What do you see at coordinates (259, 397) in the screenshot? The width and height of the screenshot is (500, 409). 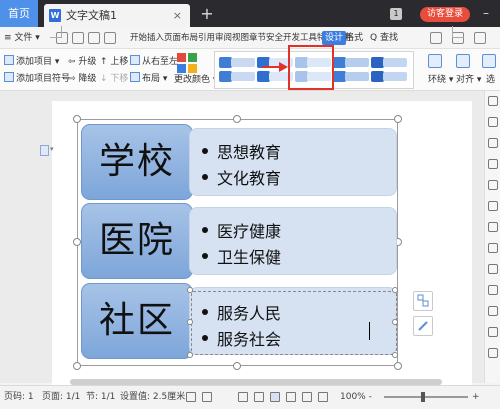 I see `view-page-icon` at bounding box center [259, 397].